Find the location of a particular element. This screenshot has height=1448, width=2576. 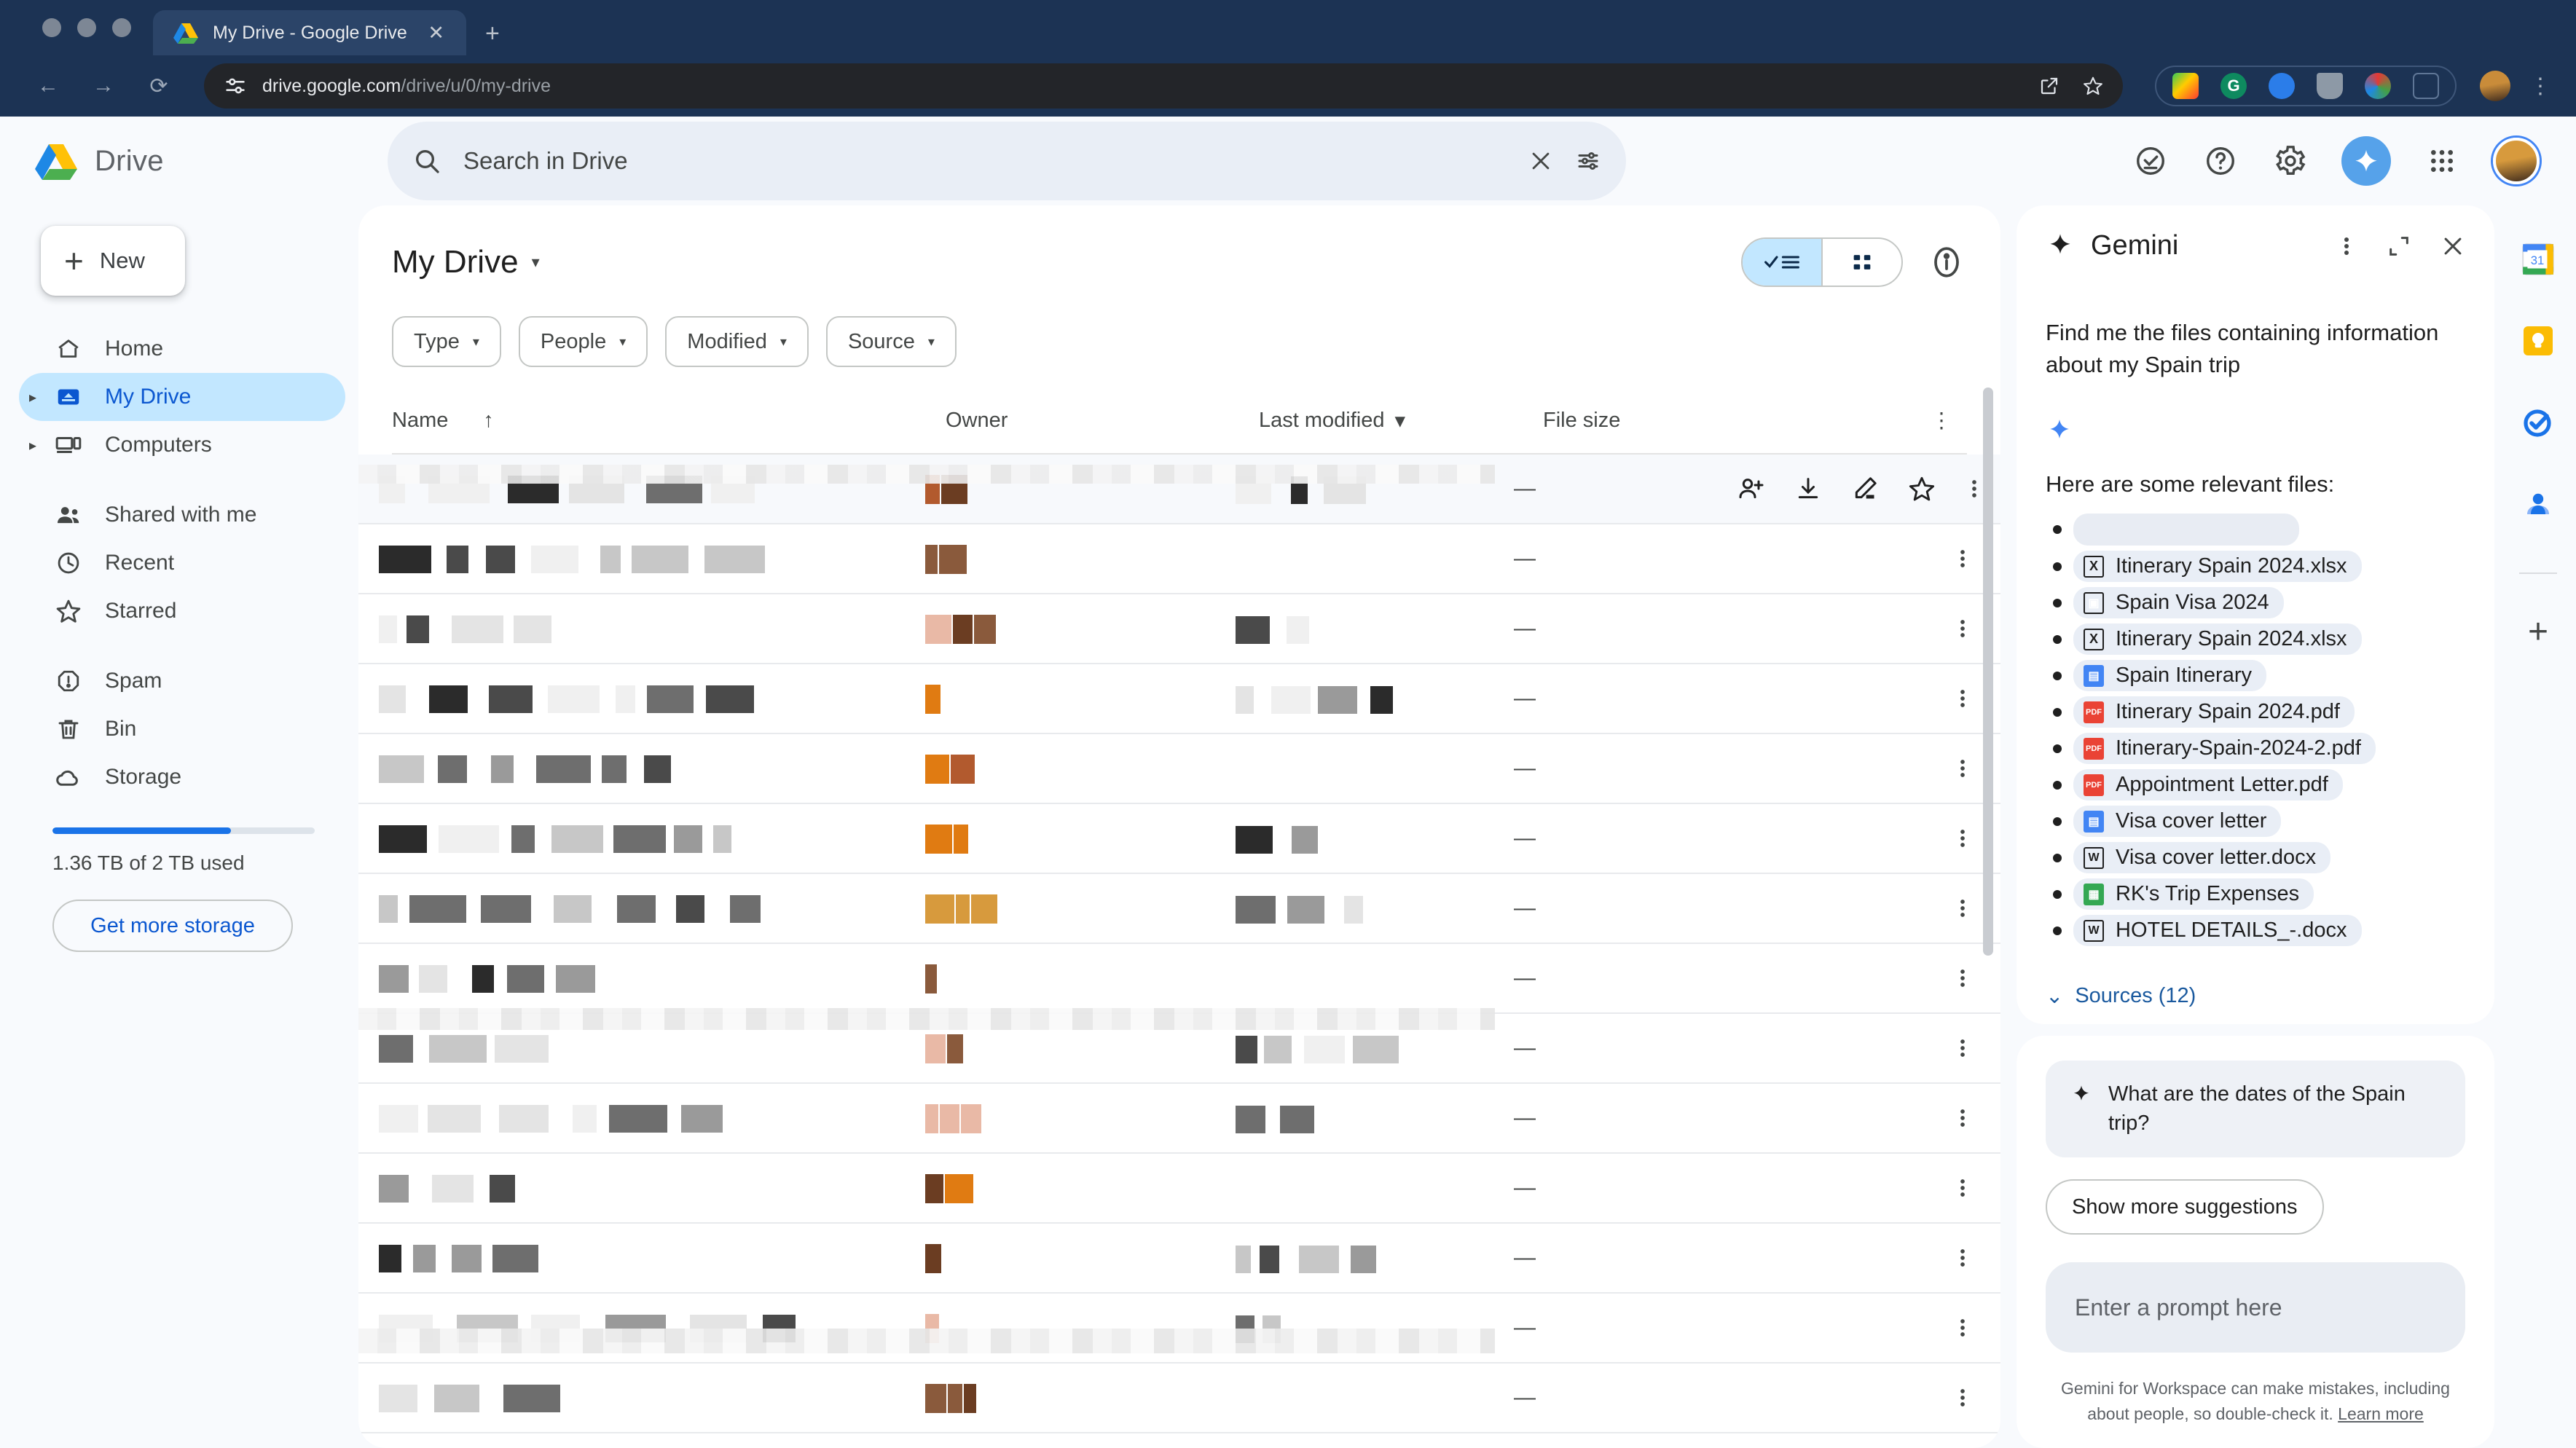

google-calendar-icon: 31 is located at coordinates (2538, 259).